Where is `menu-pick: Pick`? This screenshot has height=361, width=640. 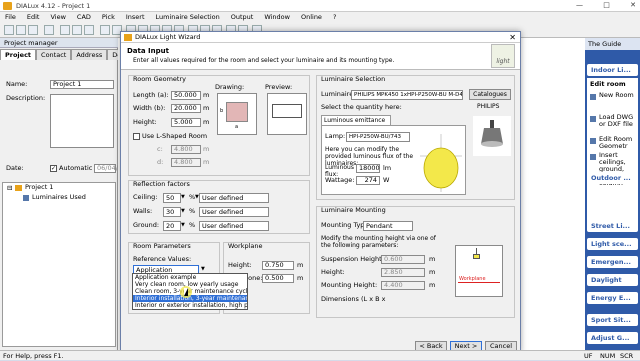 menu-pick: Pick is located at coordinates (108, 17).